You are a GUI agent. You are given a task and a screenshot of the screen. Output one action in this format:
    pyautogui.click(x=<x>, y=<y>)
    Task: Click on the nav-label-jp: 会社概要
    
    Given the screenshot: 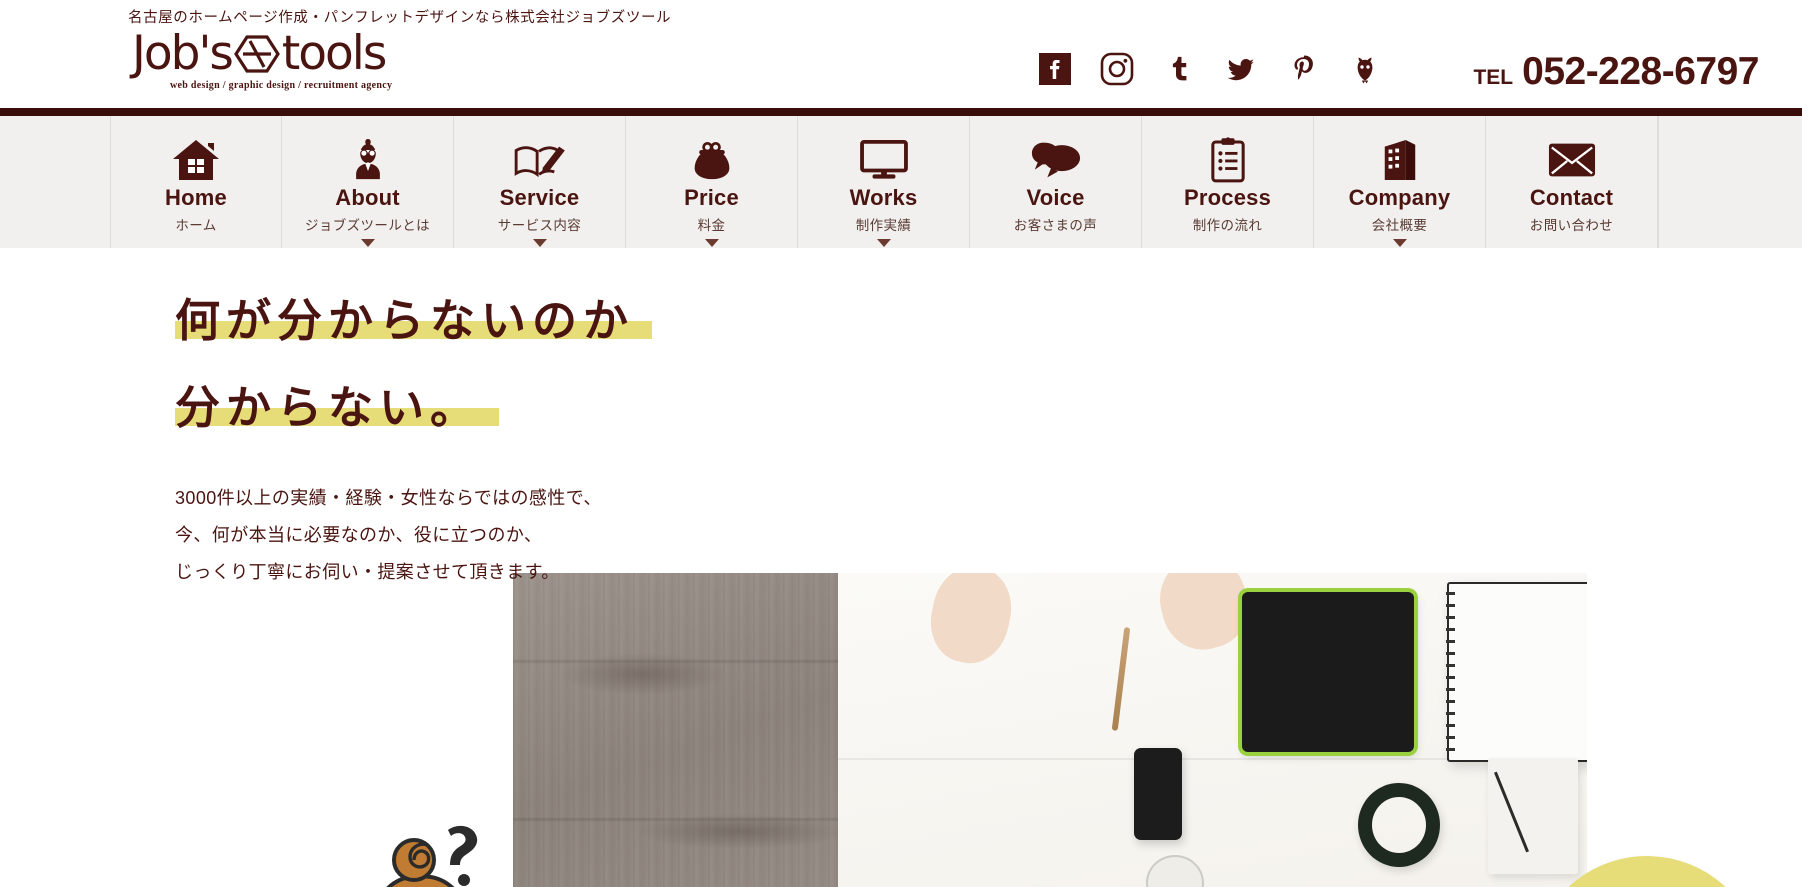 What is the action you would take?
    pyautogui.click(x=1399, y=226)
    